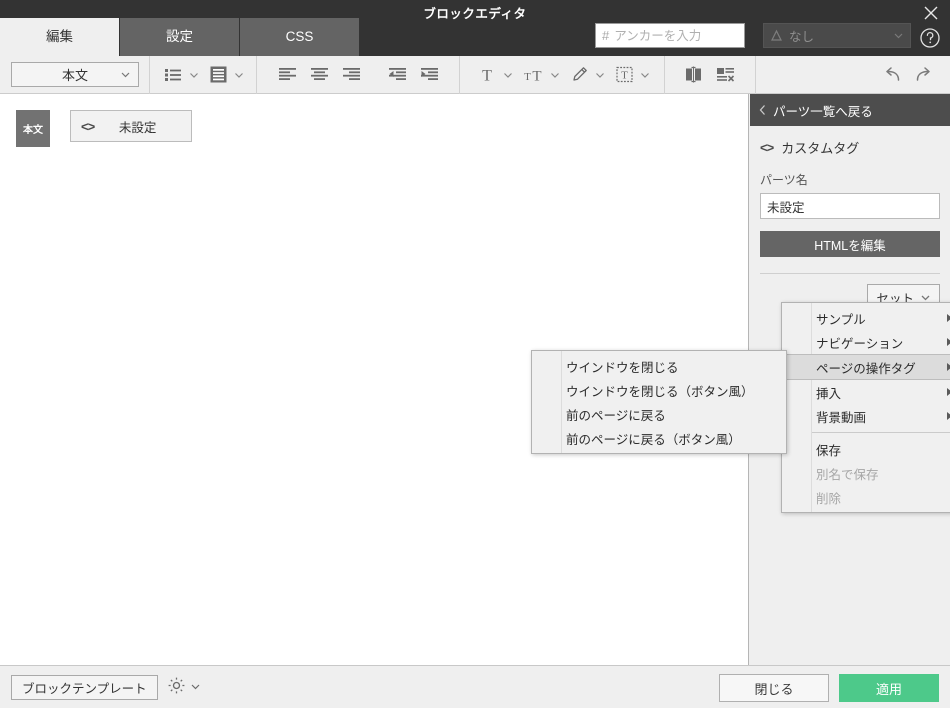 Image resolution: width=950 pixels, height=708 pixels. I want to click on menu-item-page-action-tags: ページの操作タグ, so click(866, 367).